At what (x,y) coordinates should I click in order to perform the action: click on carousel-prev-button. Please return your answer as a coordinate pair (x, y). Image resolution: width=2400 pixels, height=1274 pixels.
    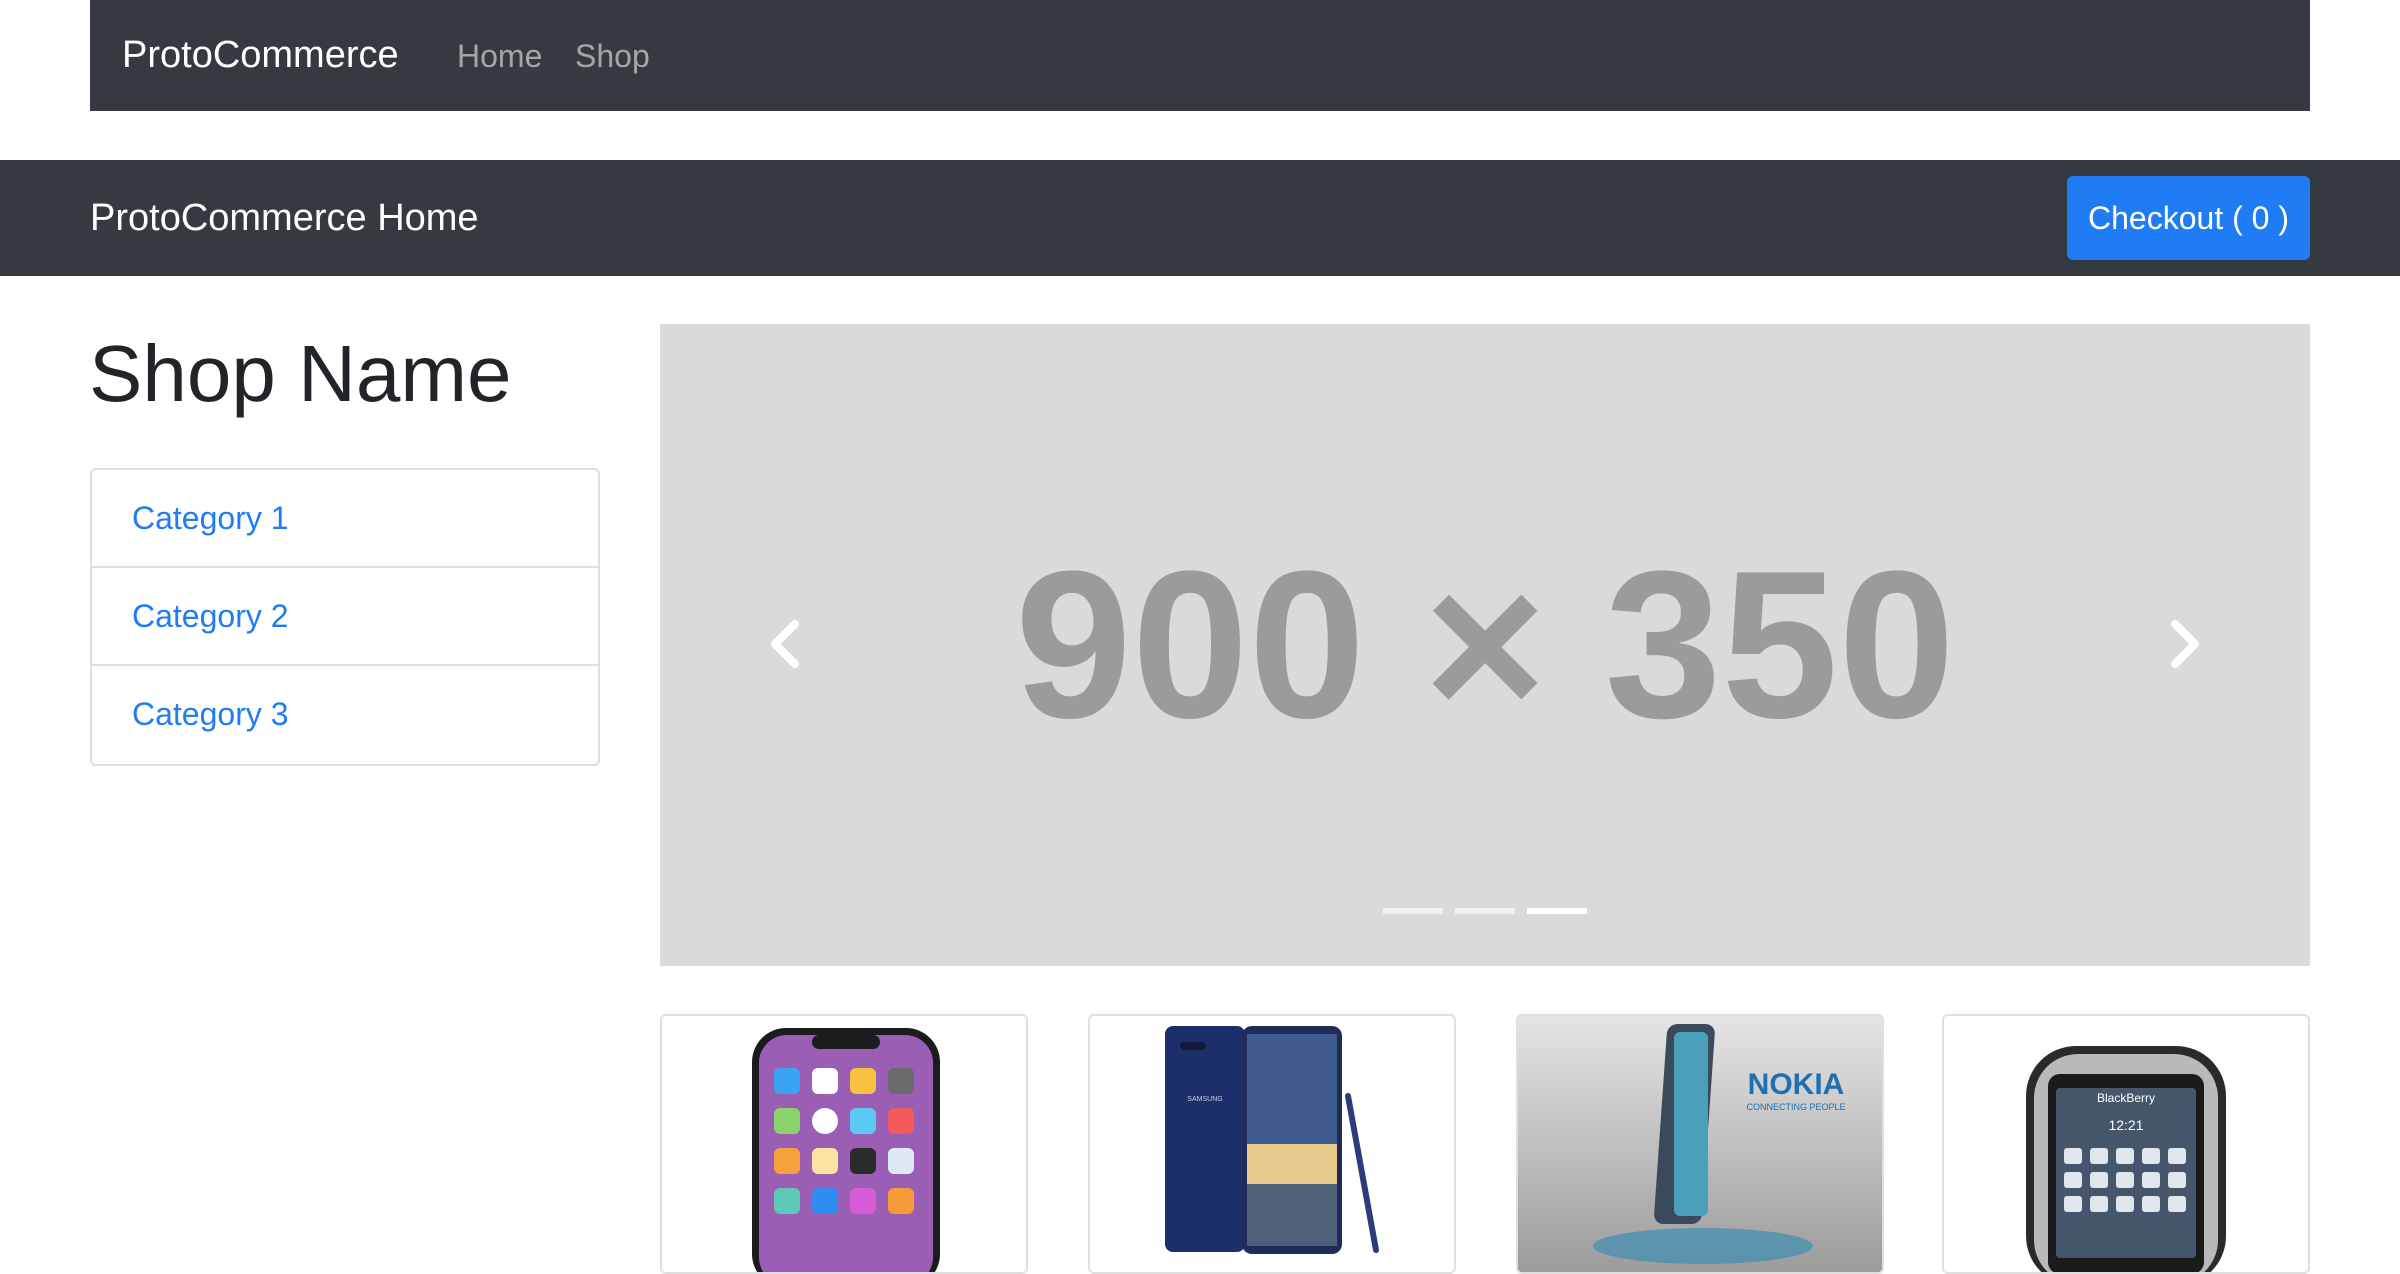
    Looking at the image, I should click on (785, 644).